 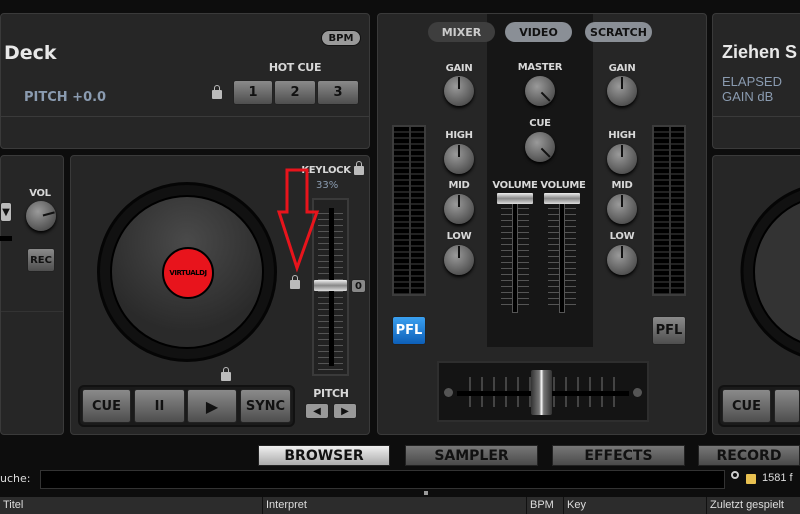 What do you see at coordinates (748, 96) in the screenshot?
I see `right-deck-gain: GAIN dB` at bounding box center [748, 96].